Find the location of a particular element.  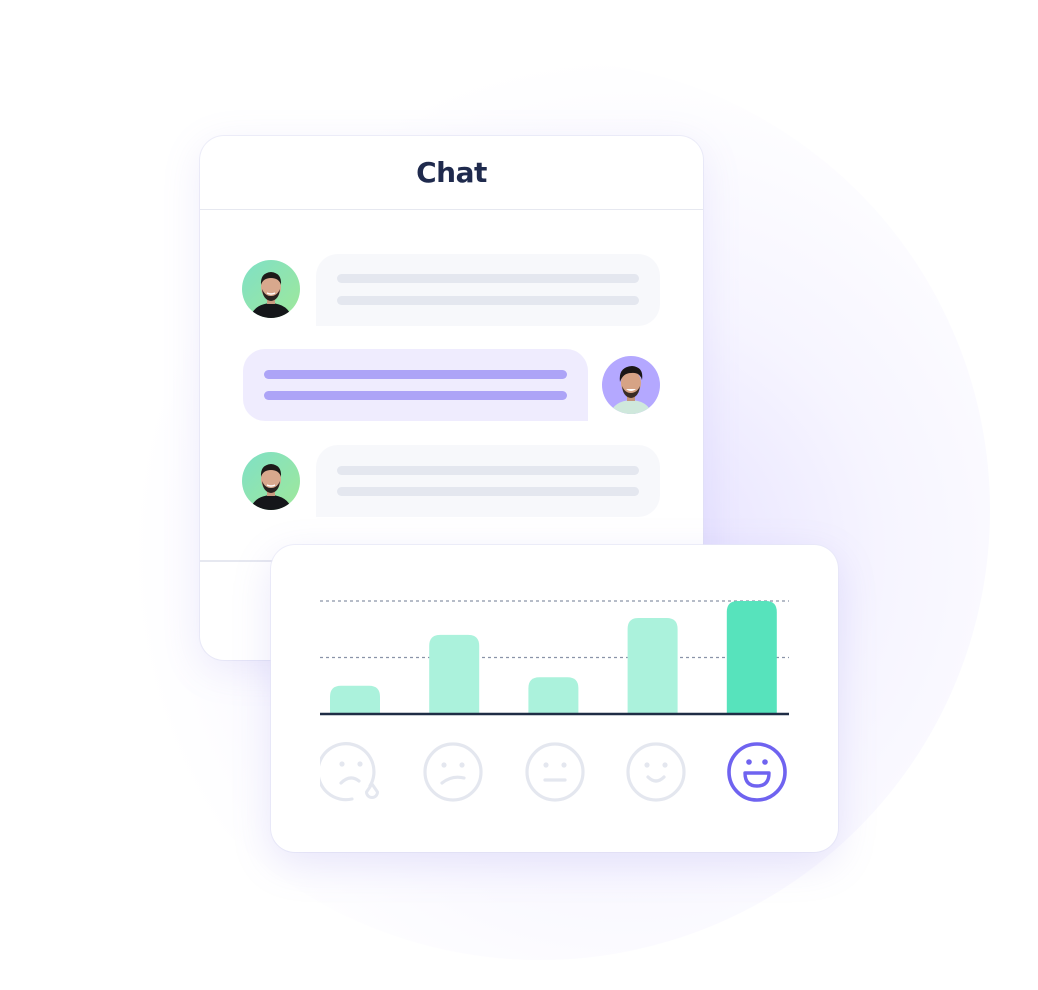

satisfaction-bar-chart is located at coordinates (554, 658).